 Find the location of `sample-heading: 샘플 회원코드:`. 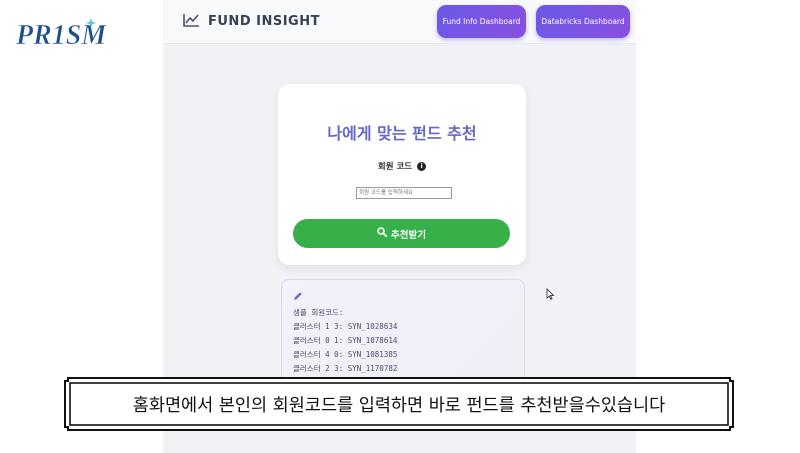

sample-heading: 샘플 회원코드: is located at coordinates (318, 312).